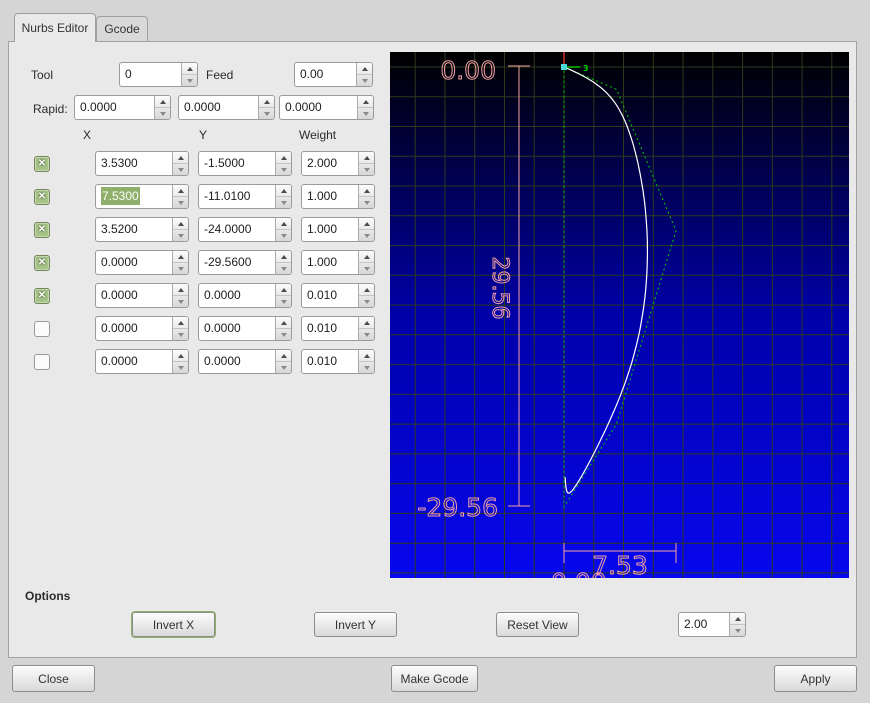 Image resolution: width=870 pixels, height=703 pixels. What do you see at coordinates (173, 624) in the screenshot?
I see `invert-x-button: Invert X` at bounding box center [173, 624].